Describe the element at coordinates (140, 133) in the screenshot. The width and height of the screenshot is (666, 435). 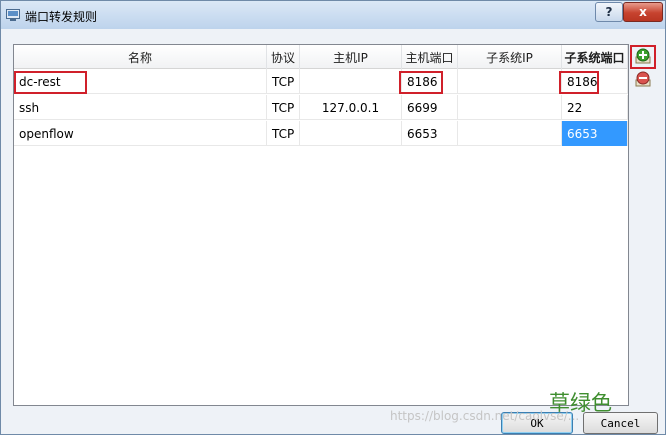
I see `cell-name: openflow` at that location.